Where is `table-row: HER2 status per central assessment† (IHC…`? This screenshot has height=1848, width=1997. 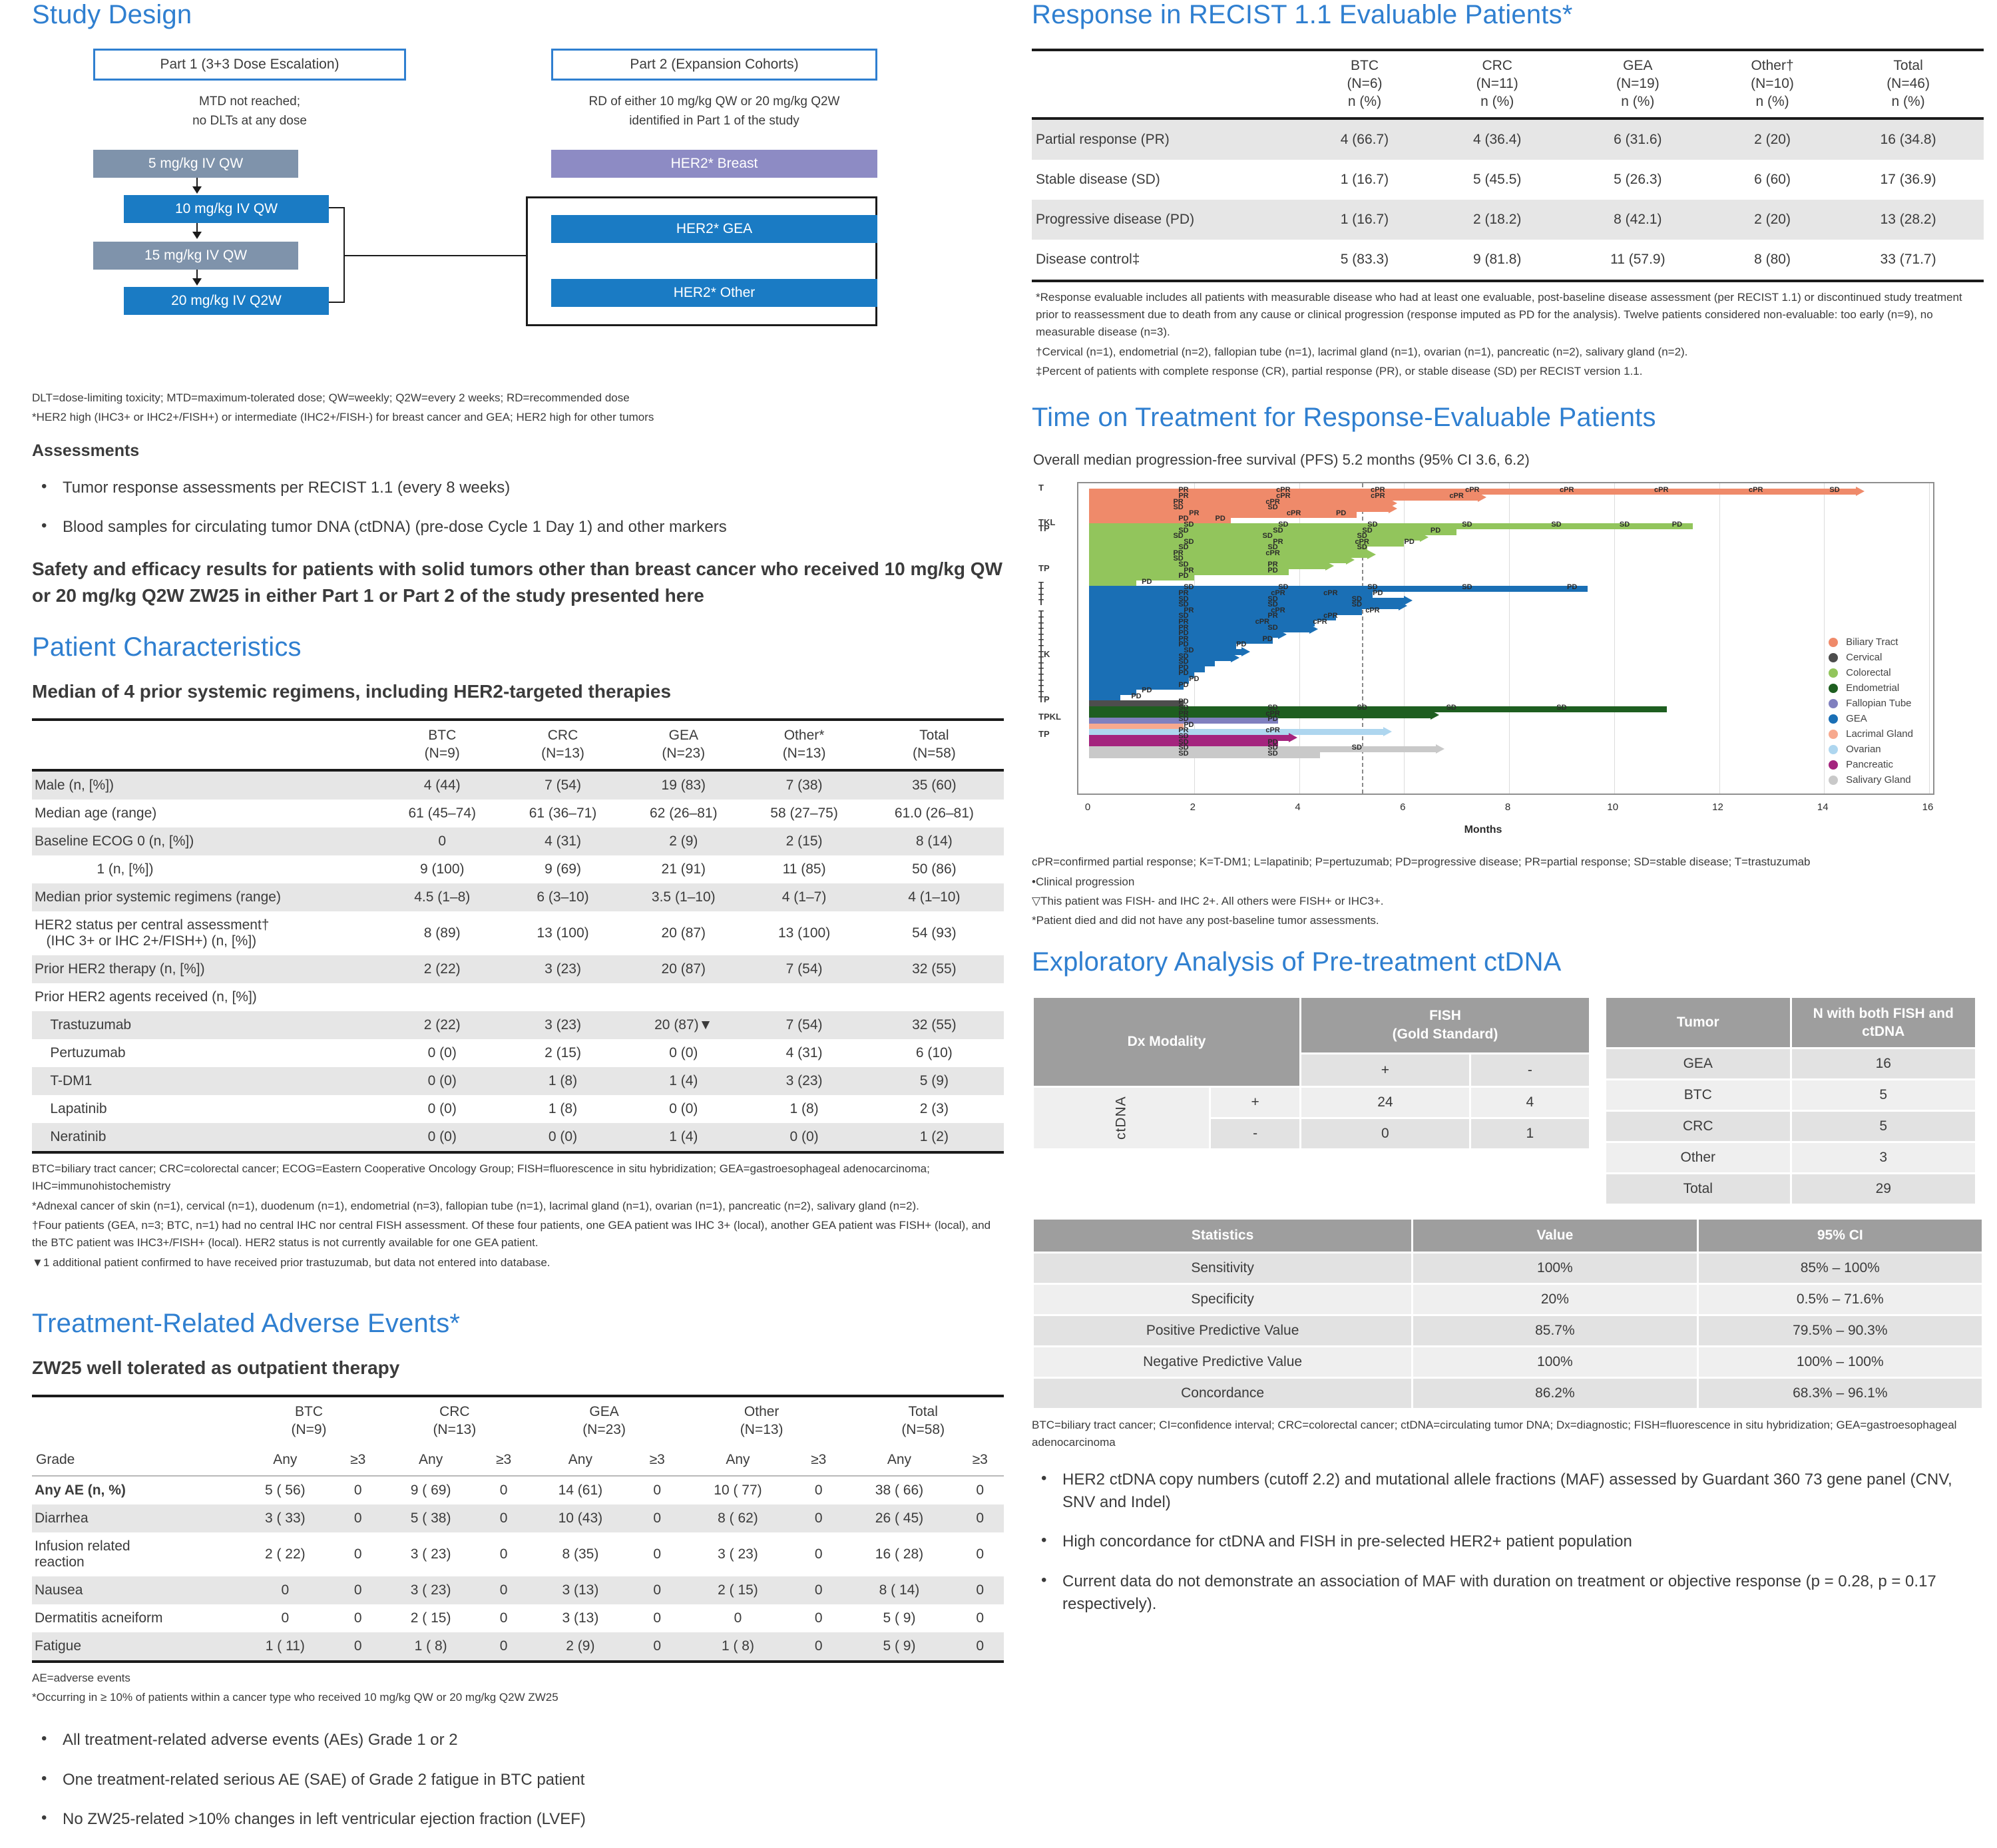
table-row: HER2 status per central assessment† (IHC… is located at coordinates (518, 933).